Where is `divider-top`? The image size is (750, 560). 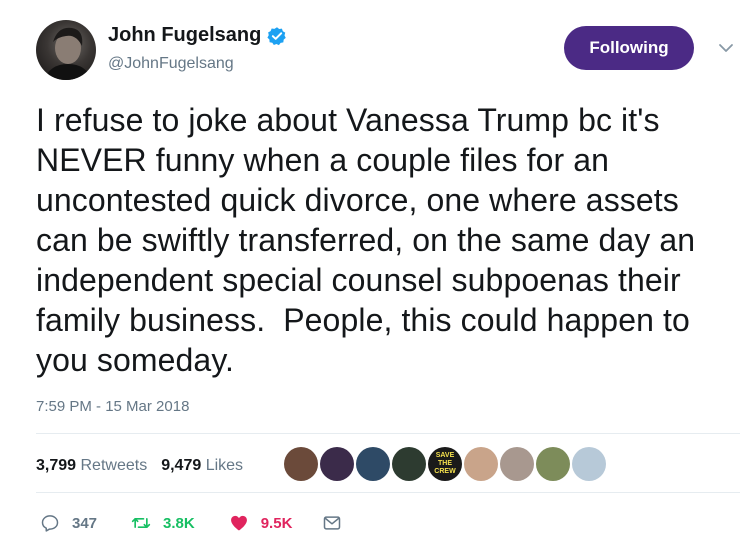 divider-top is located at coordinates (388, 433).